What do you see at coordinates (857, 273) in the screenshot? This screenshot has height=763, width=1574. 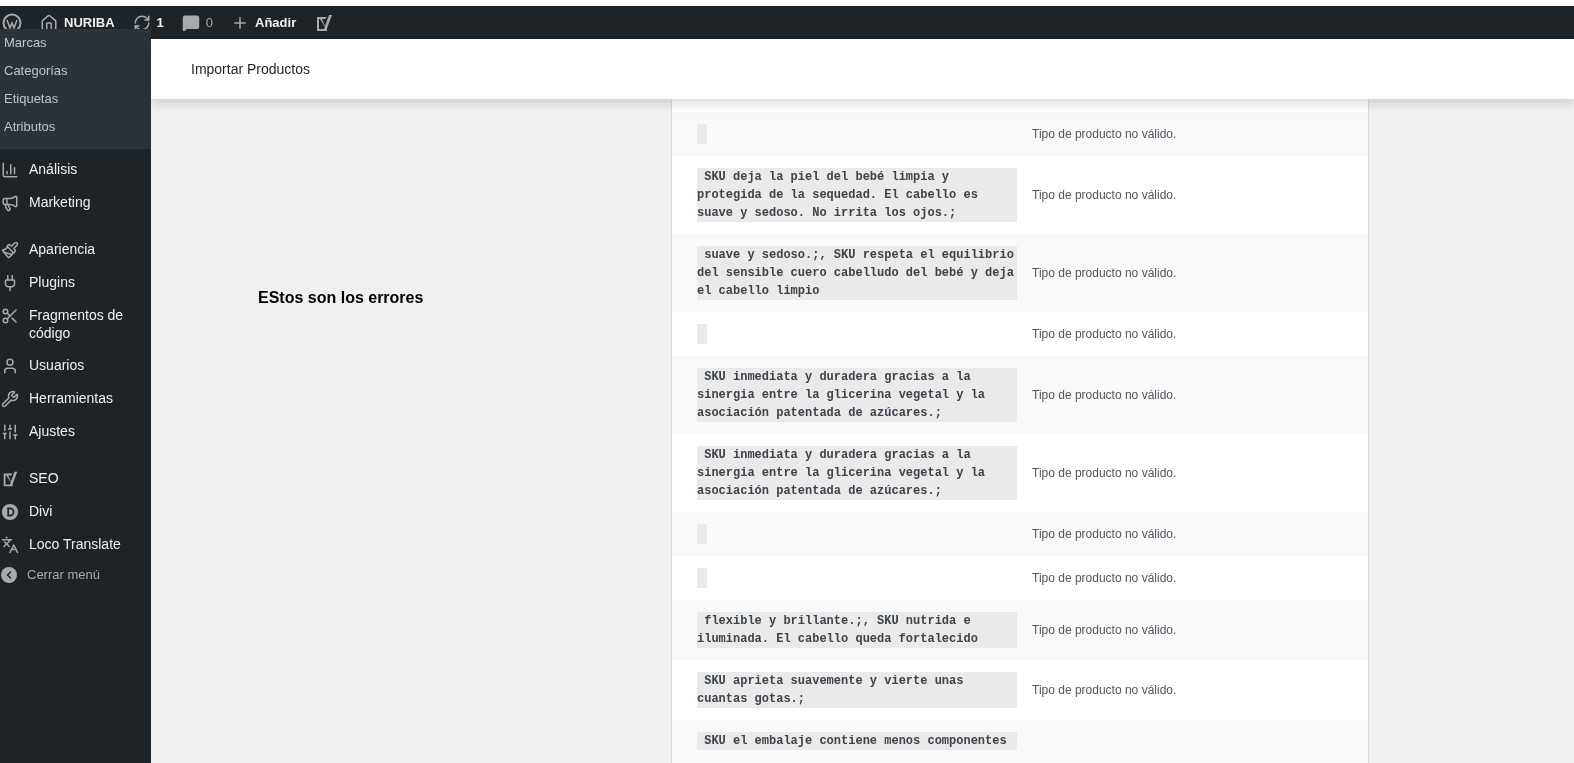 I see `code-snippet: suave y sedoso.;, SKU respeta el equilibrio del sensible cuero cabelludo del bebé y deja el cabello limpio` at bounding box center [857, 273].